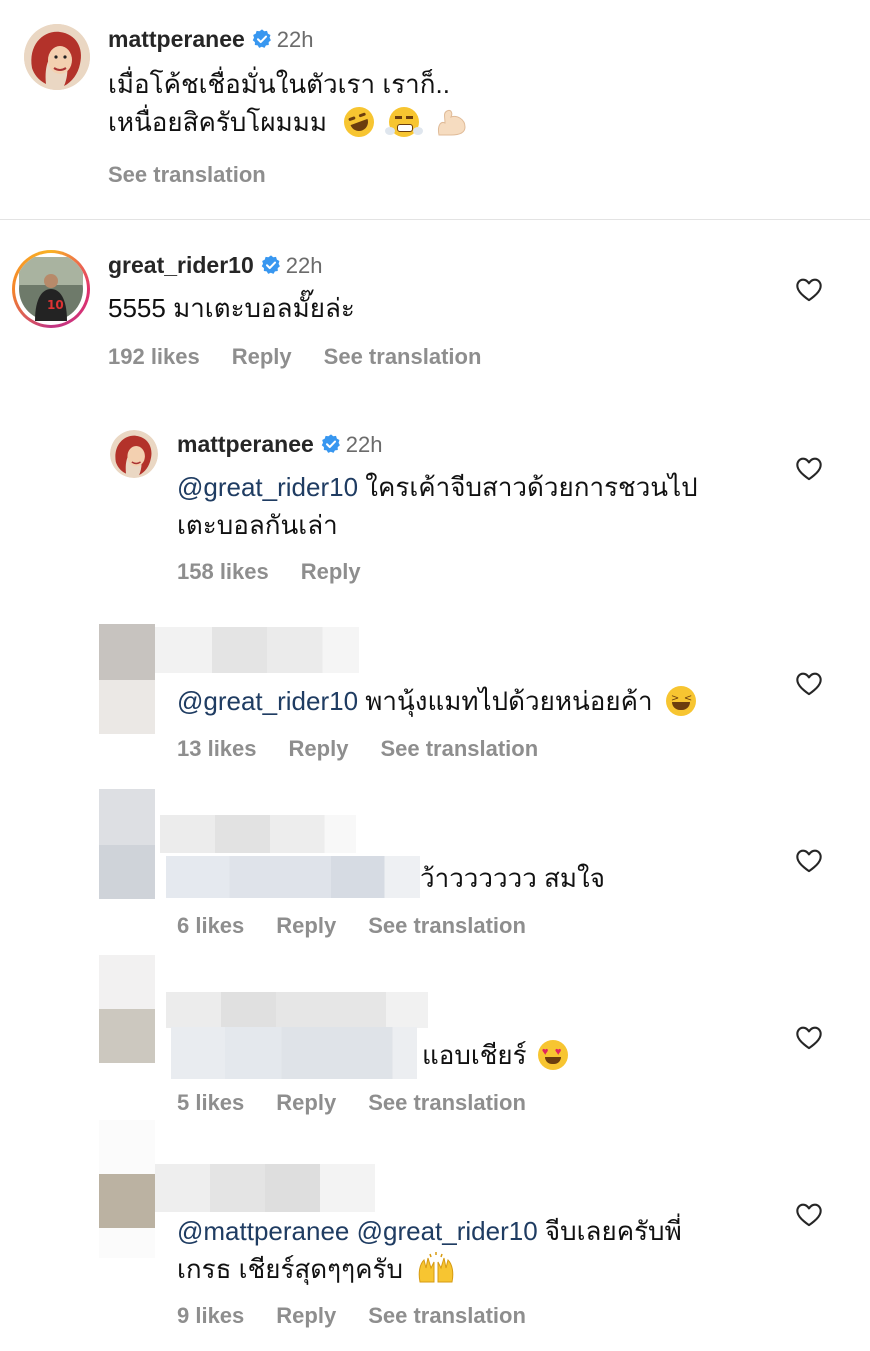  What do you see at coordinates (474, 1055) in the screenshot?
I see `reply-text-body: แอบเชียร์` at bounding box center [474, 1055].